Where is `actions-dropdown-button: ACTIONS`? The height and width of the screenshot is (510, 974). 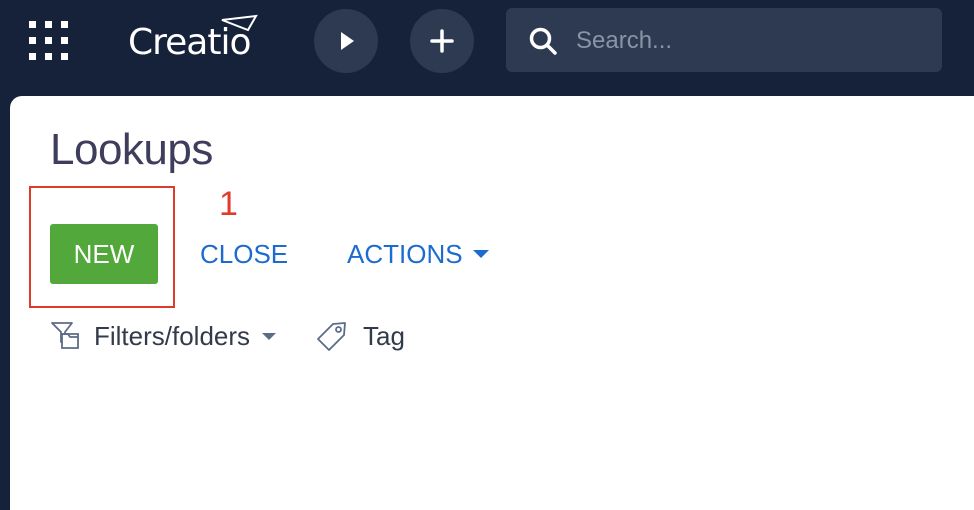 actions-dropdown-button: ACTIONS is located at coordinates (418, 254).